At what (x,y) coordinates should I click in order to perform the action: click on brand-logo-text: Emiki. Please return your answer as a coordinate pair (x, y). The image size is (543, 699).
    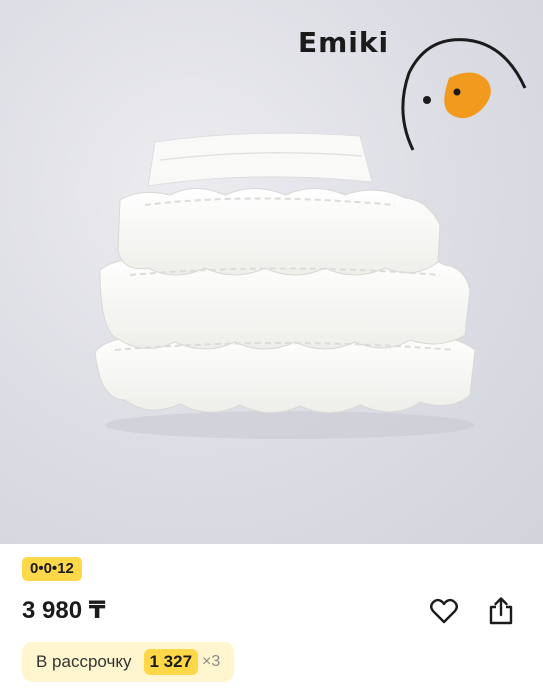
    Looking at the image, I should click on (344, 42).